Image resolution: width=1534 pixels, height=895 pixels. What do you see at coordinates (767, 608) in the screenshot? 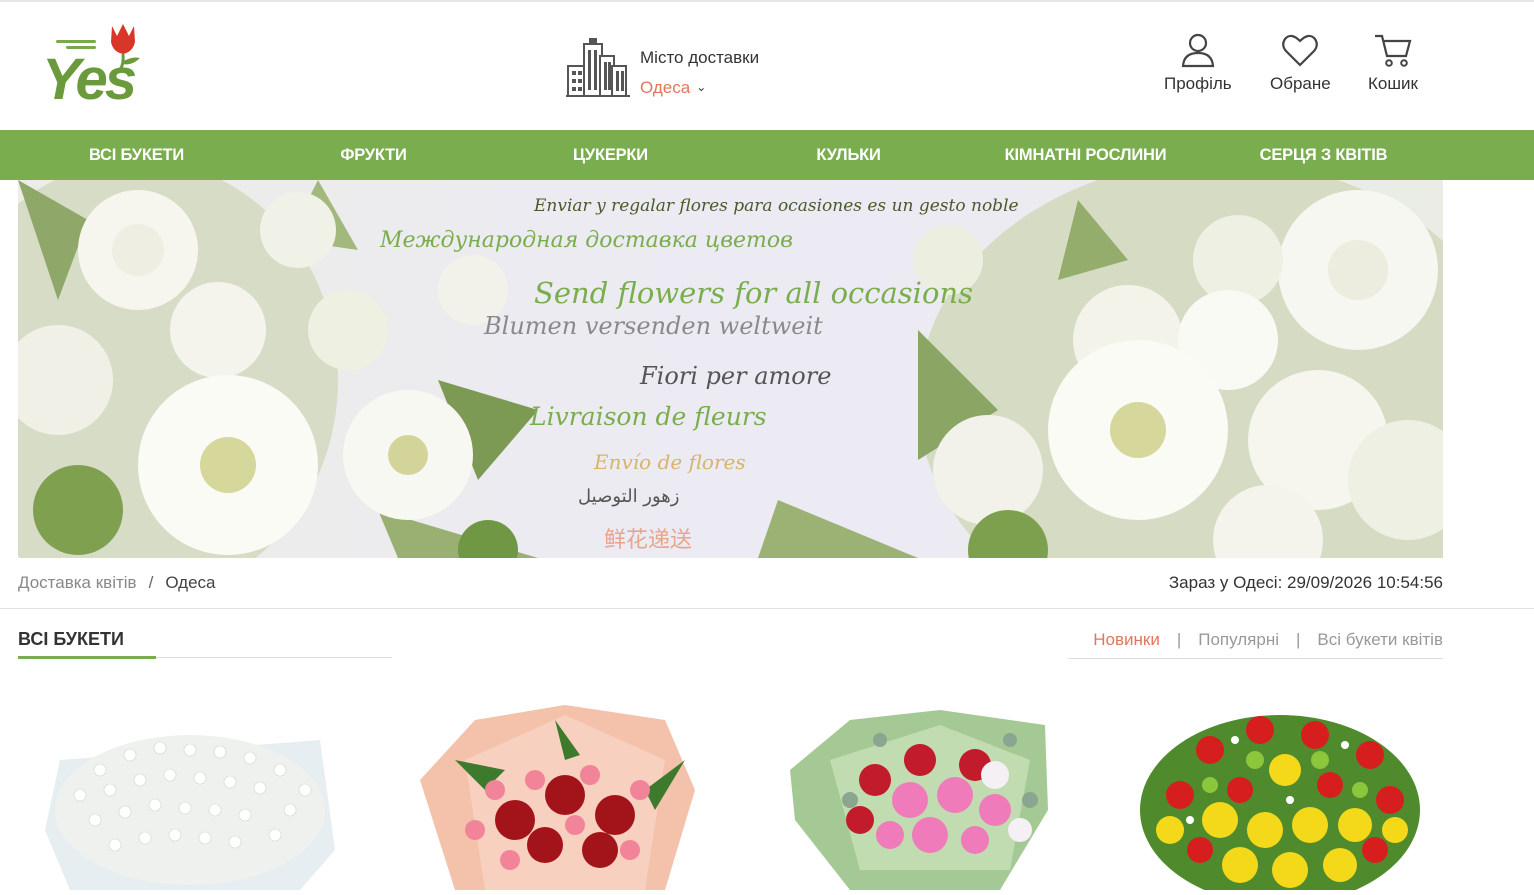
I see `divider` at bounding box center [767, 608].